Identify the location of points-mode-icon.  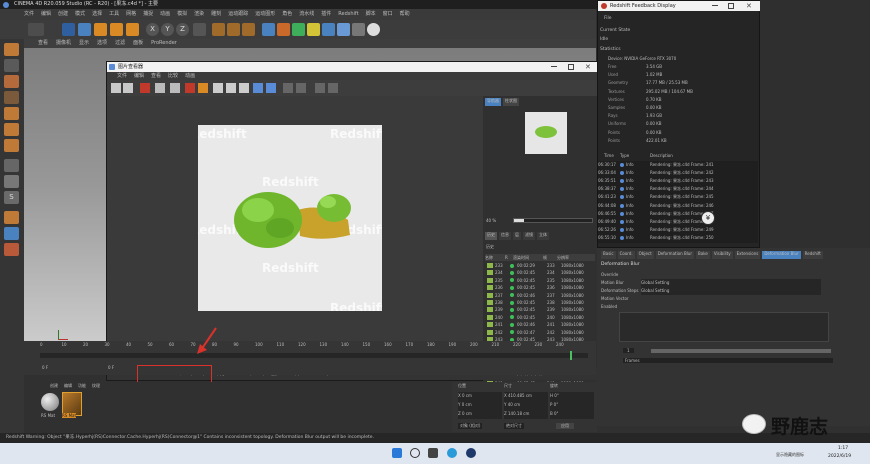
(11, 113).